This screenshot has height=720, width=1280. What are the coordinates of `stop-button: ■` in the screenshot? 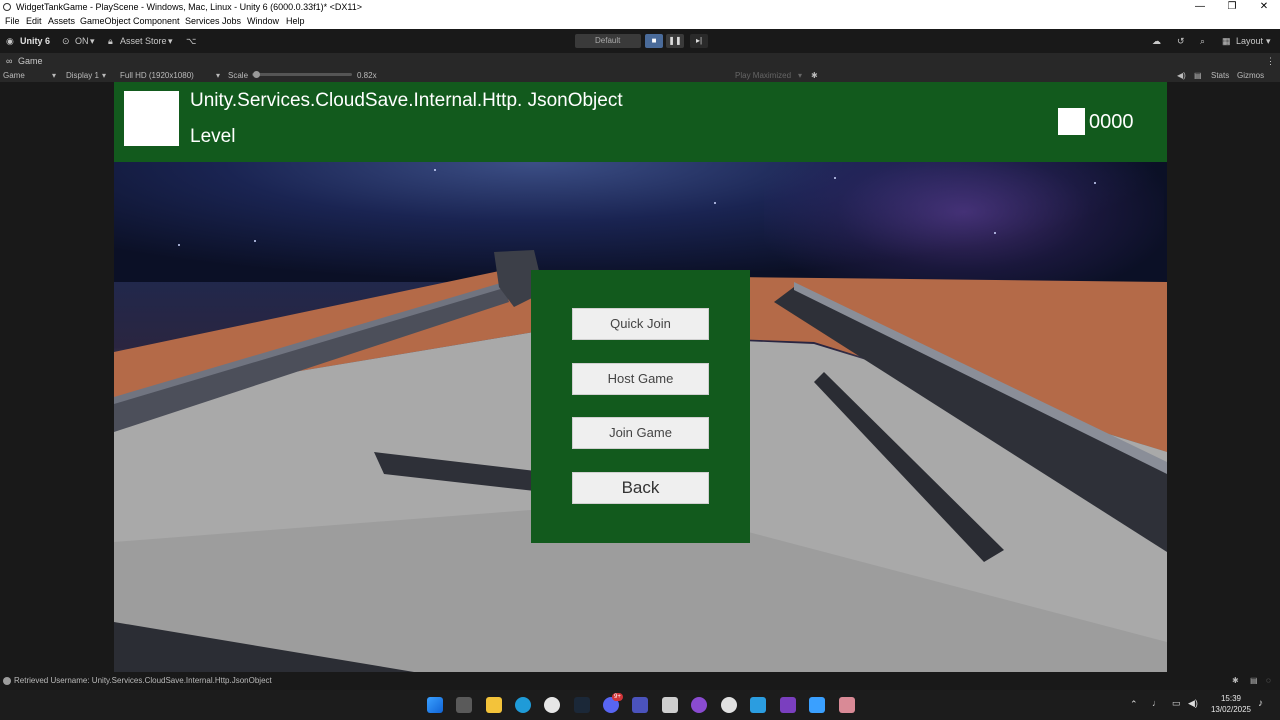 It's located at (654, 41).